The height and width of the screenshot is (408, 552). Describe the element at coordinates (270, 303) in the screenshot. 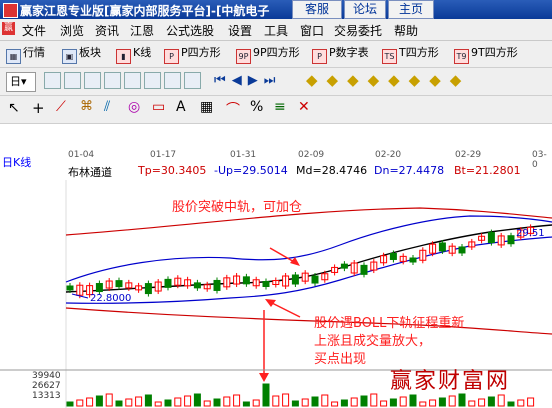

I see `lower-band-arrowhead` at that location.